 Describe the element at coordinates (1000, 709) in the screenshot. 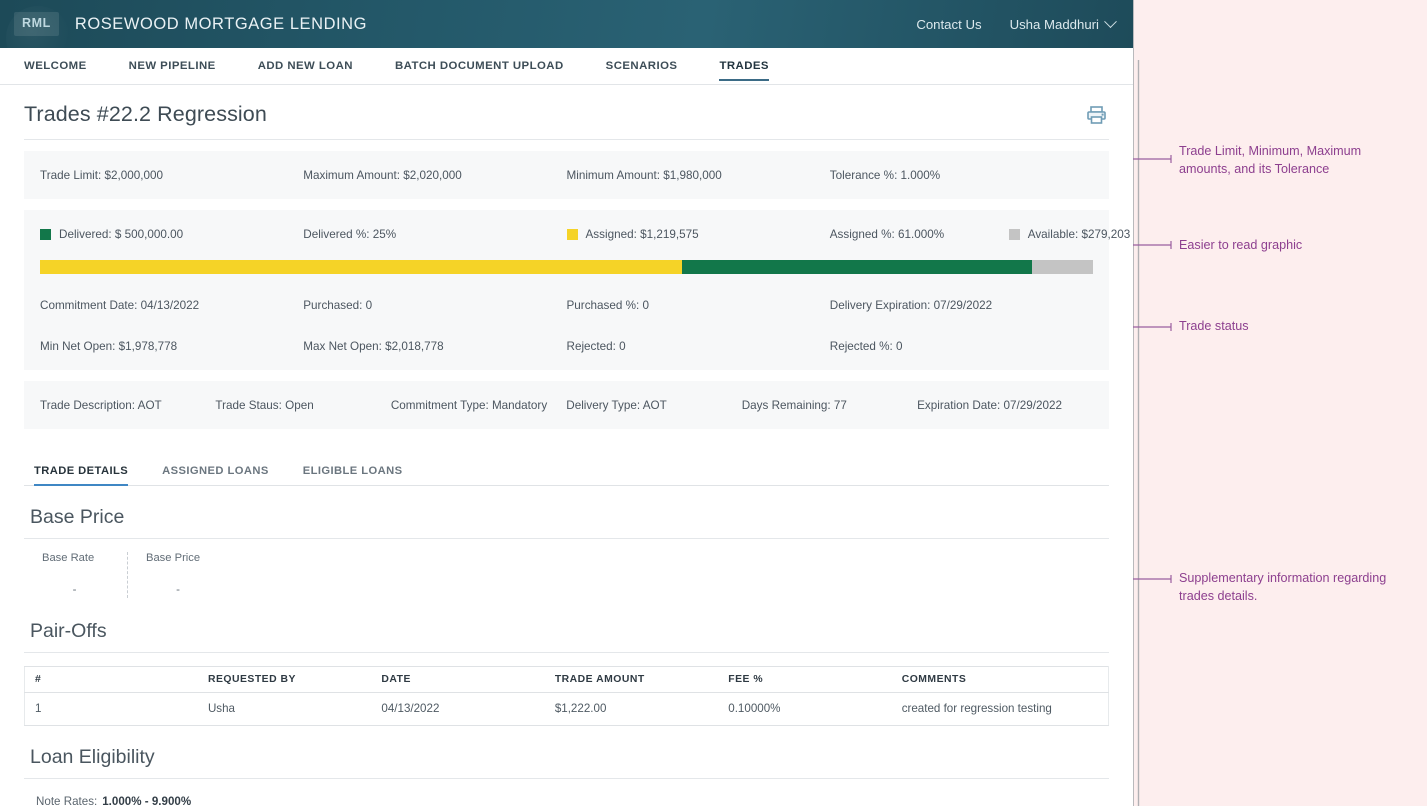

I see `cell-comments: created for regression testing` at that location.